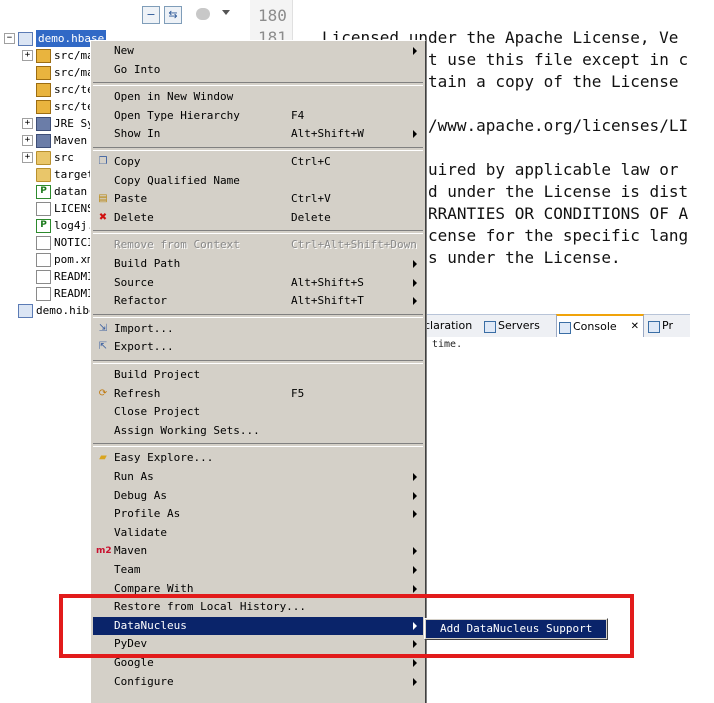 The height and width of the screenshot is (703, 714). What do you see at coordinates (258, 199) in the screenshot?
I see `menu-item-paste: ▤ Paste Ctrl+V` at bounding box center [258, 199].